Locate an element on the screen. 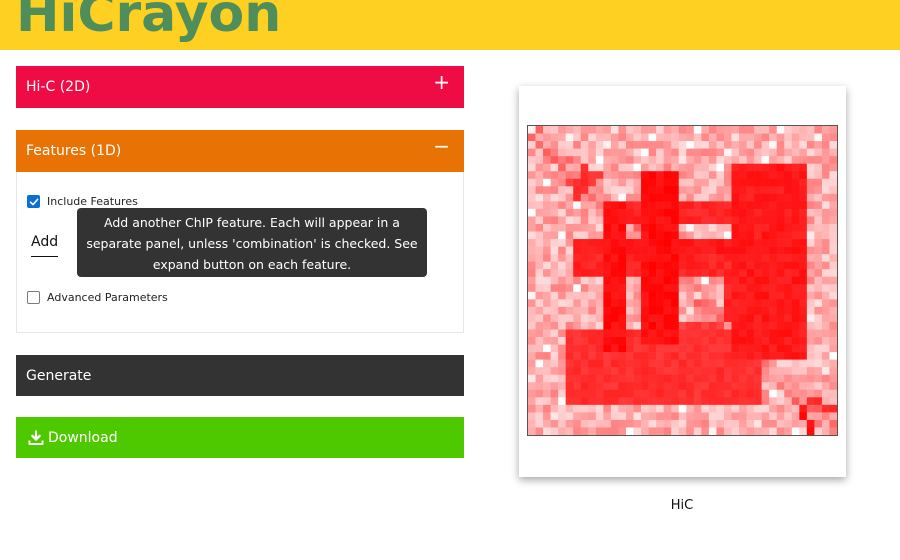 The height and width of the screenshot is (560, 900). features-1d-panel-header: Features (1D) − is located at coordinates (240, 151).